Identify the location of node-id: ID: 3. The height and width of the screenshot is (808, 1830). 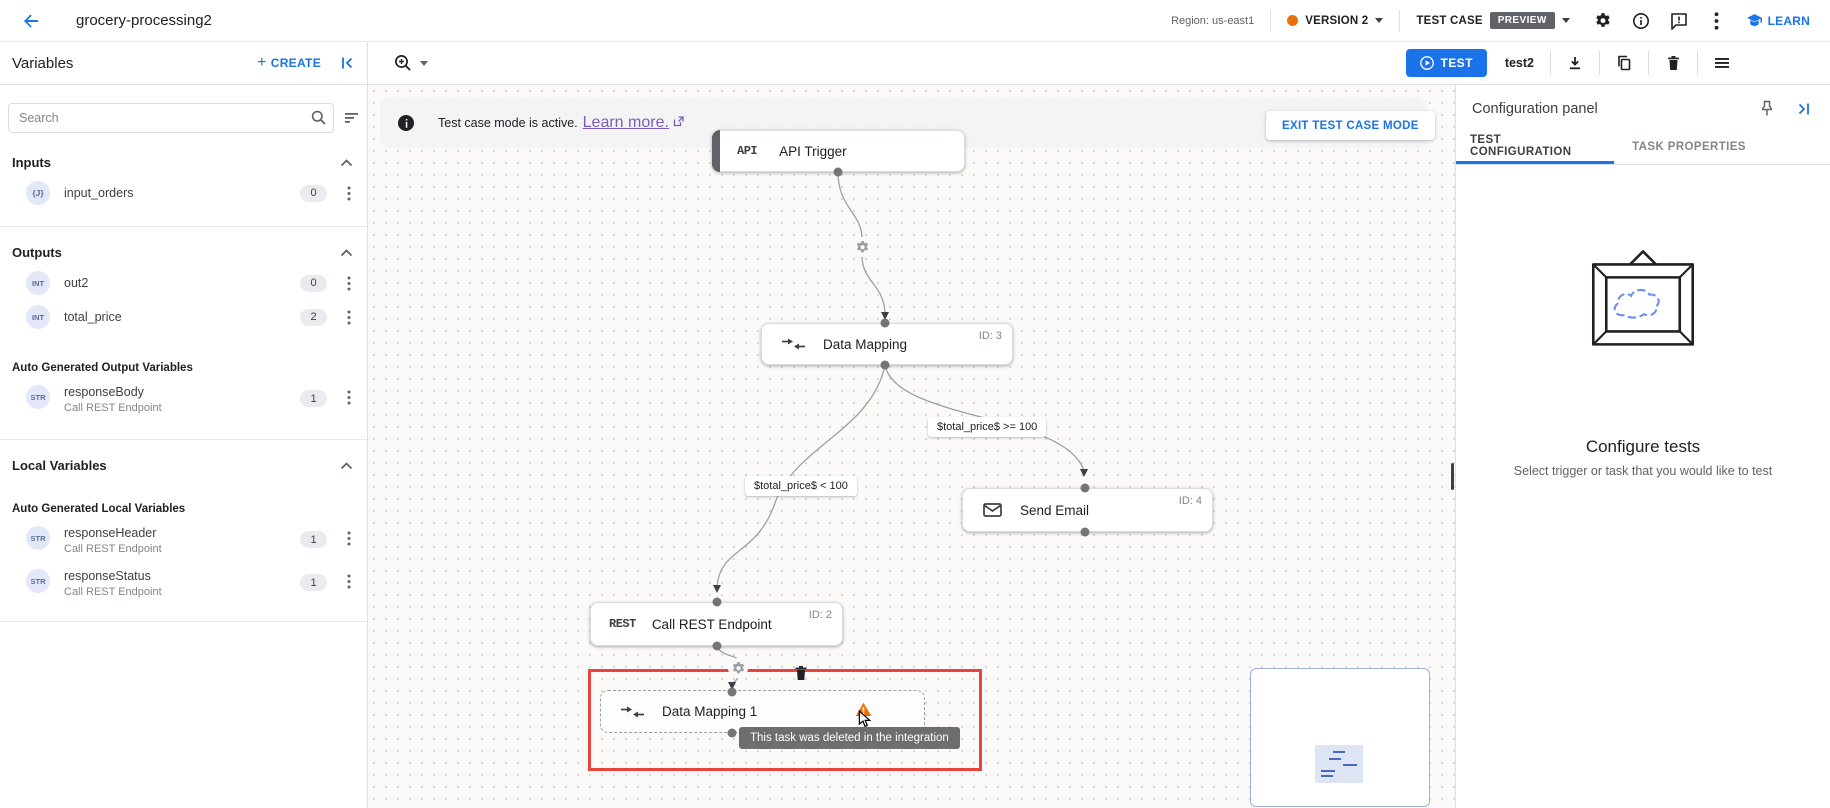
(990, 336).